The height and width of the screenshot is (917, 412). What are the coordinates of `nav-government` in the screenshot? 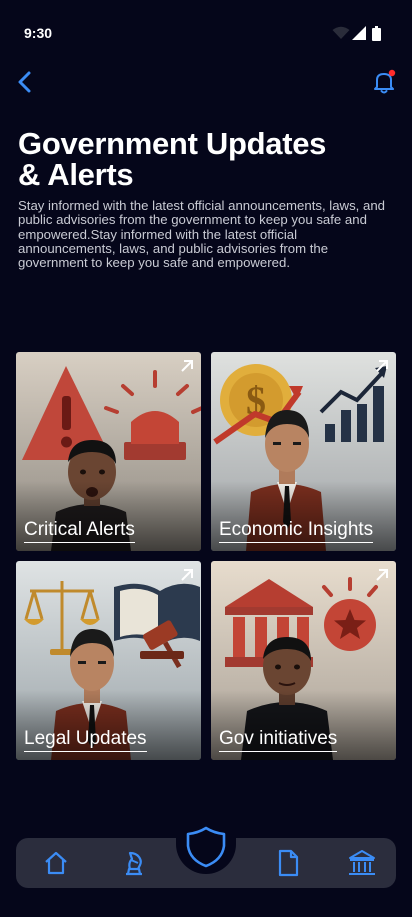 It's located at (362, 863).